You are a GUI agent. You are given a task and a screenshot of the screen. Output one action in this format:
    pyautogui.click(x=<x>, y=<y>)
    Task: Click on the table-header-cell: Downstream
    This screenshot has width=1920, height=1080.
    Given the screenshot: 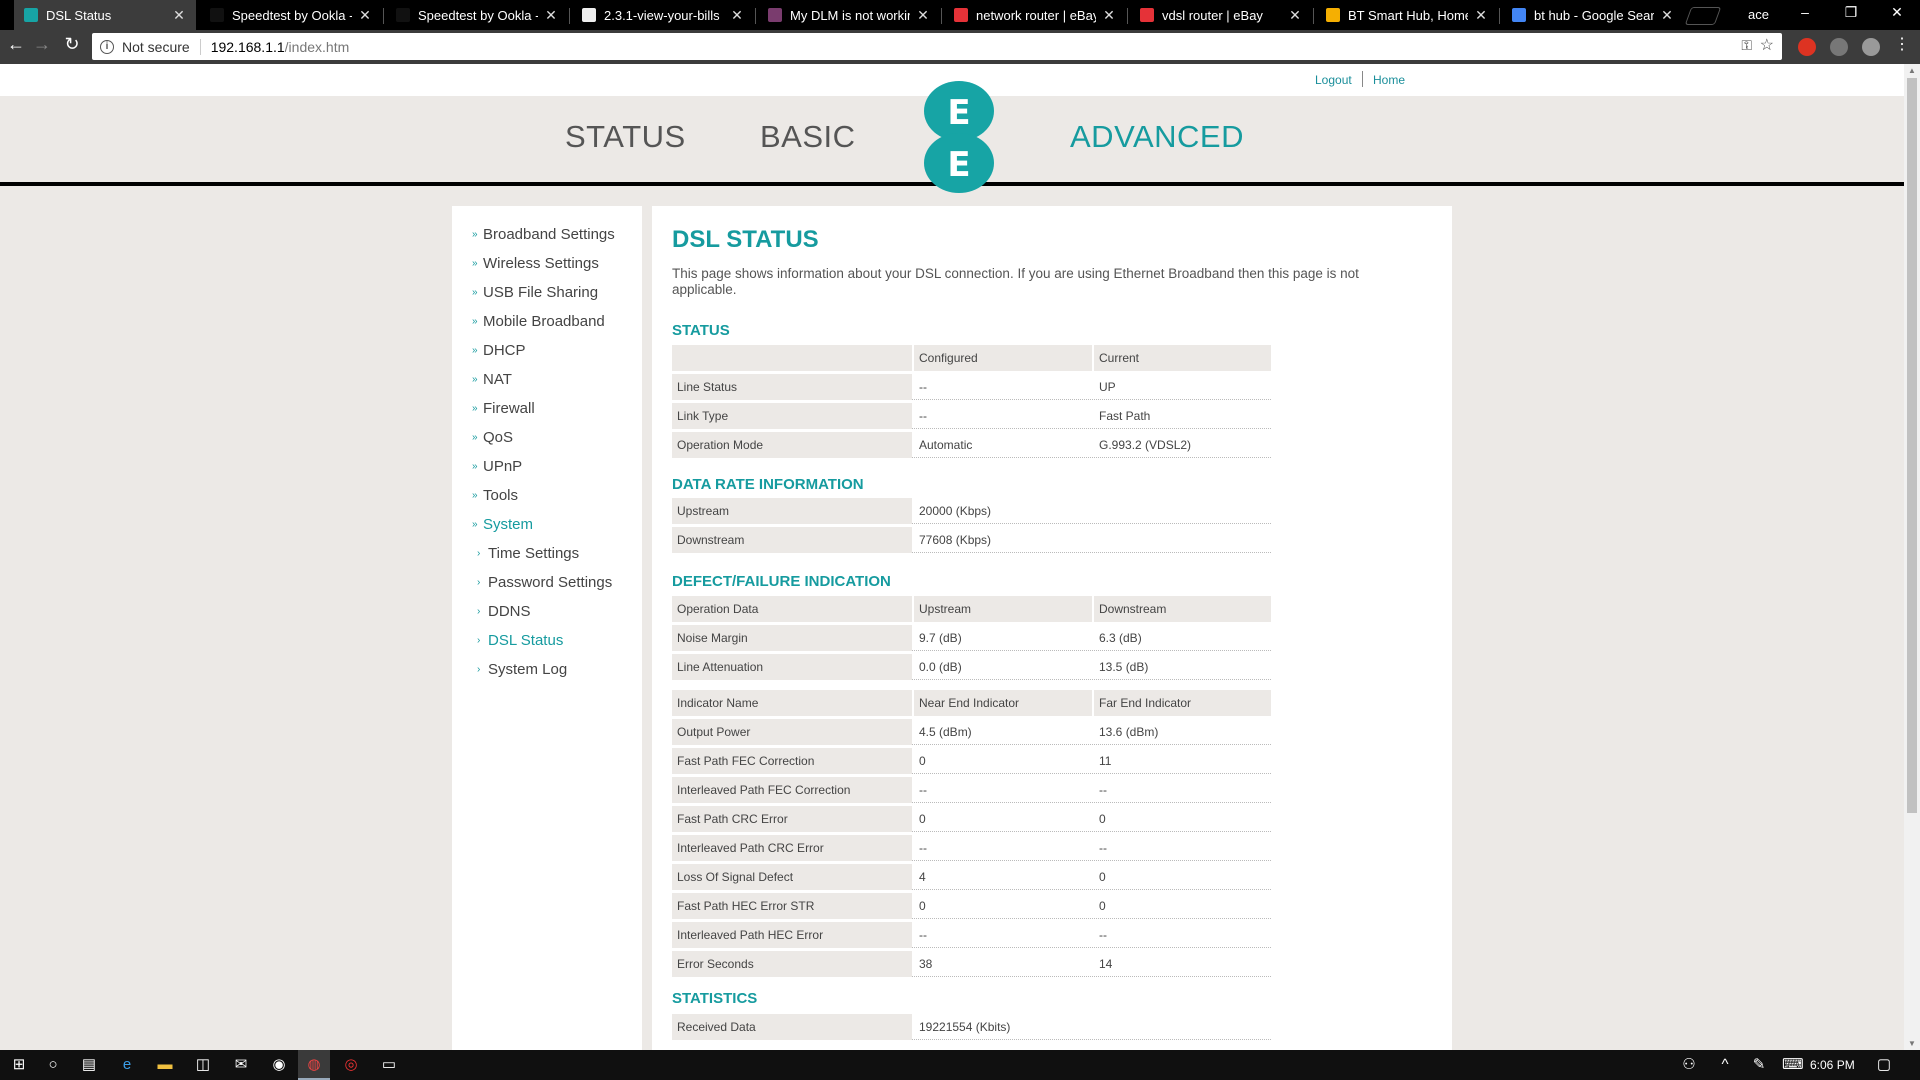 What is the action you would take?
    pyautogui.click(x=1182, y=609)
    